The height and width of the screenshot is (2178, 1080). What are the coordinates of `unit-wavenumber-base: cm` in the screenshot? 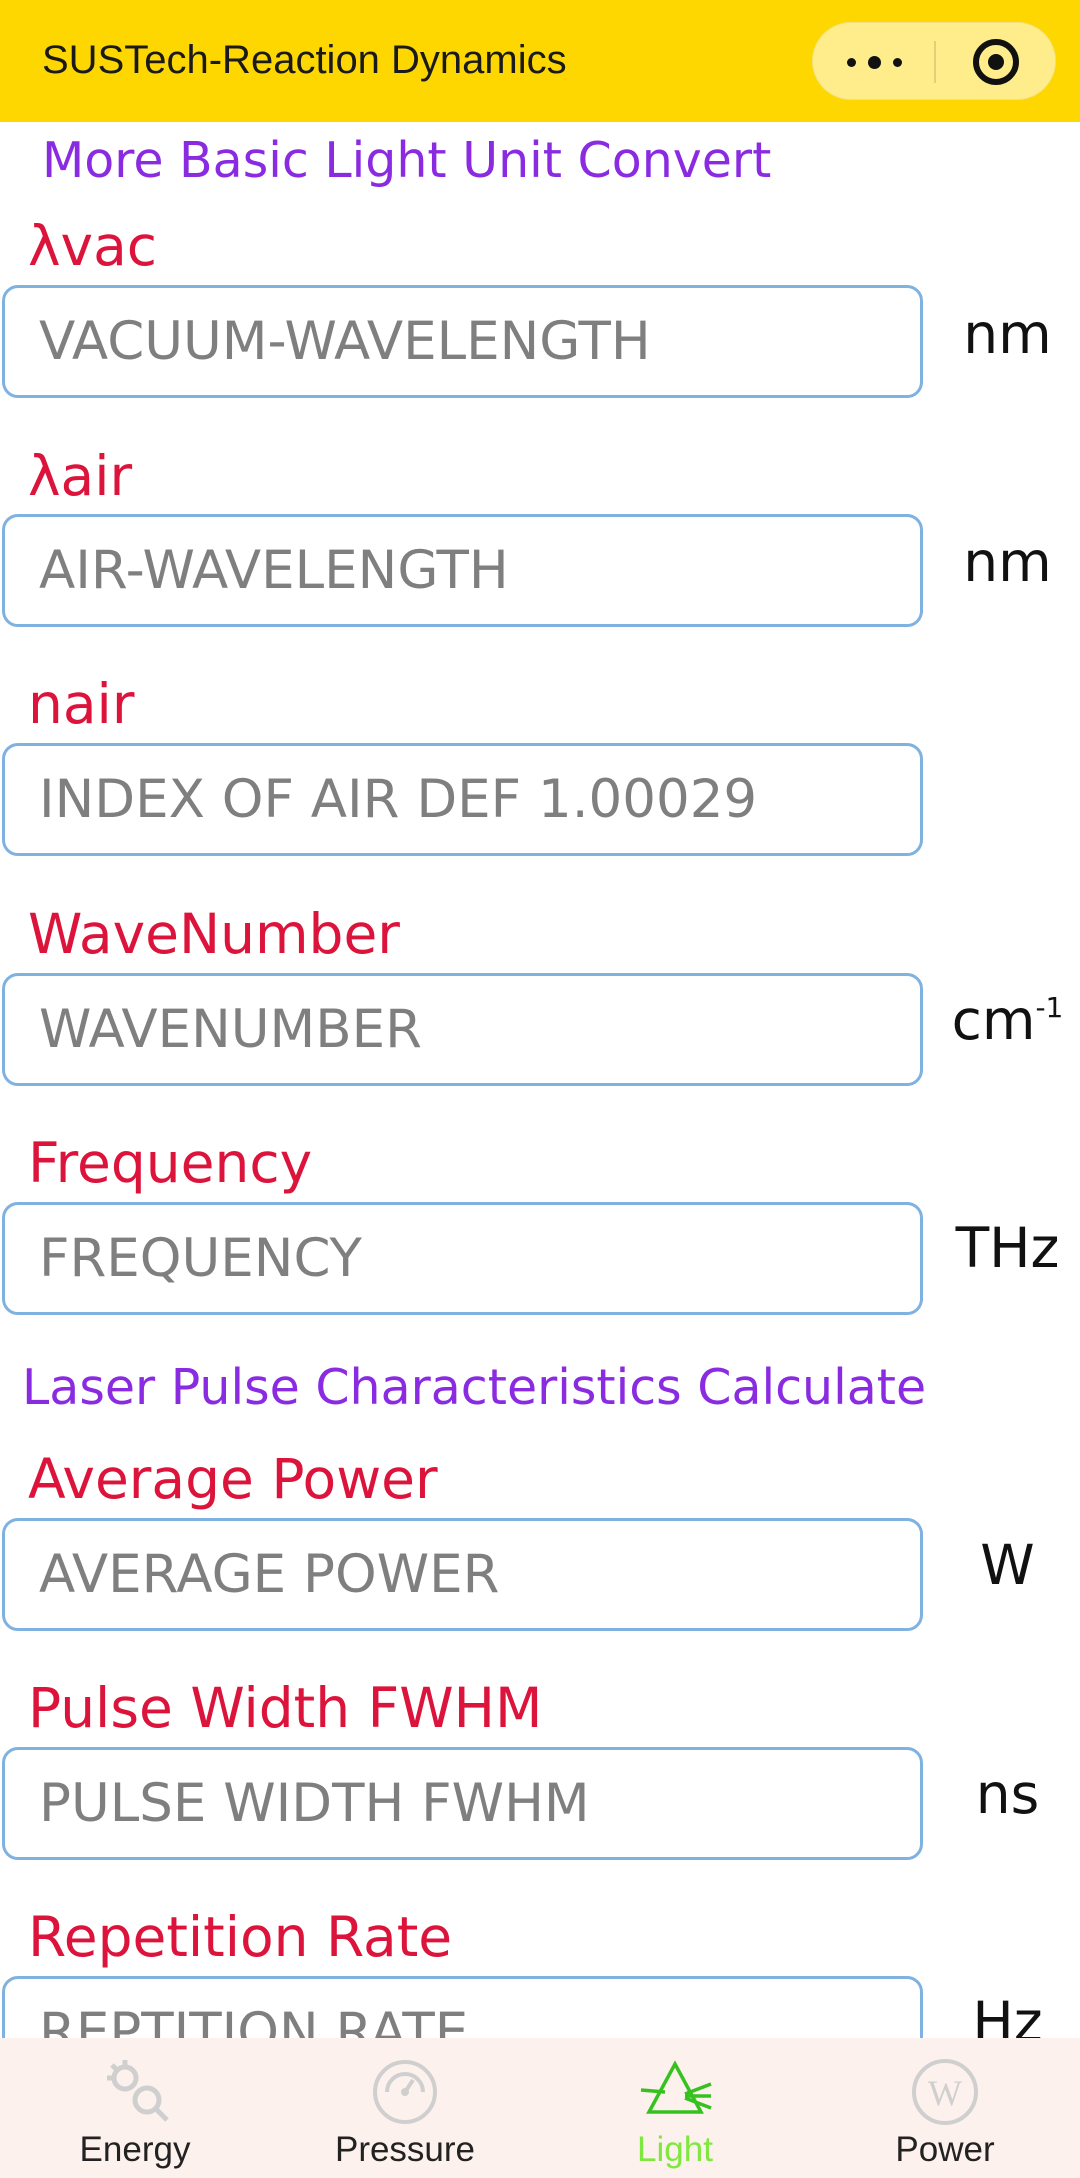 It's located at (993, 1020).